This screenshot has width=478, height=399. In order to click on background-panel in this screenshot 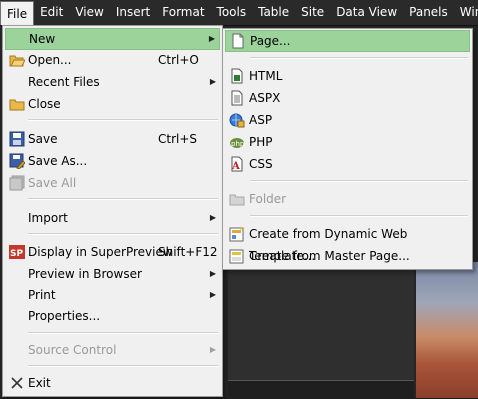, I will do `click(321, 330)`.